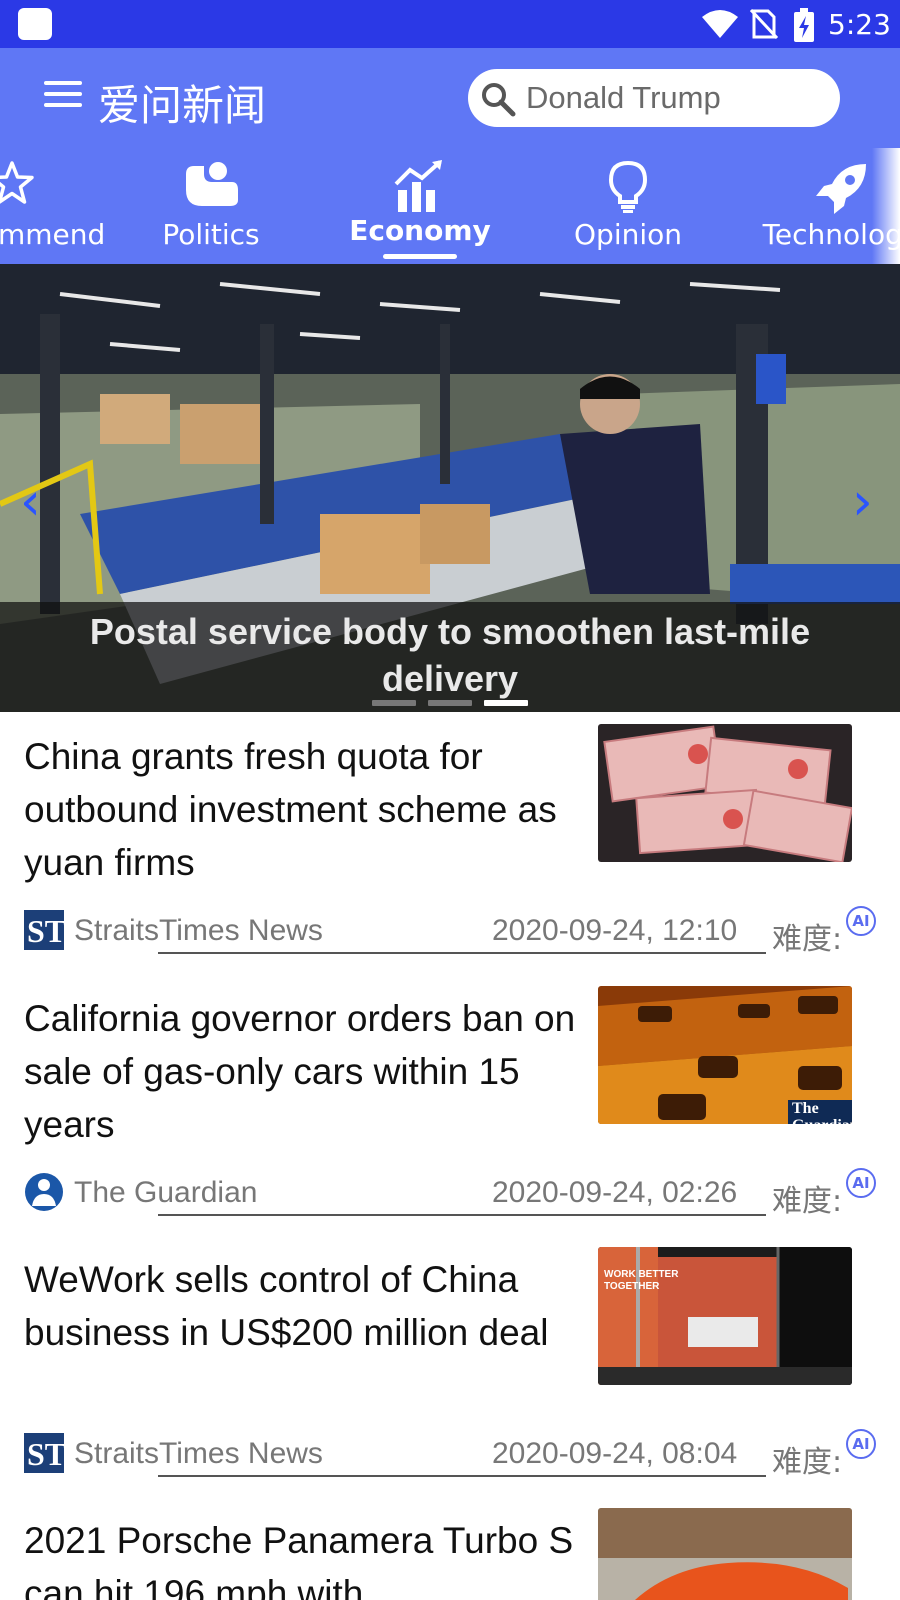 The width and height of the screenshot is (900, 1600). I want to click on tab-opinion: Opinion, so click(628, 206).